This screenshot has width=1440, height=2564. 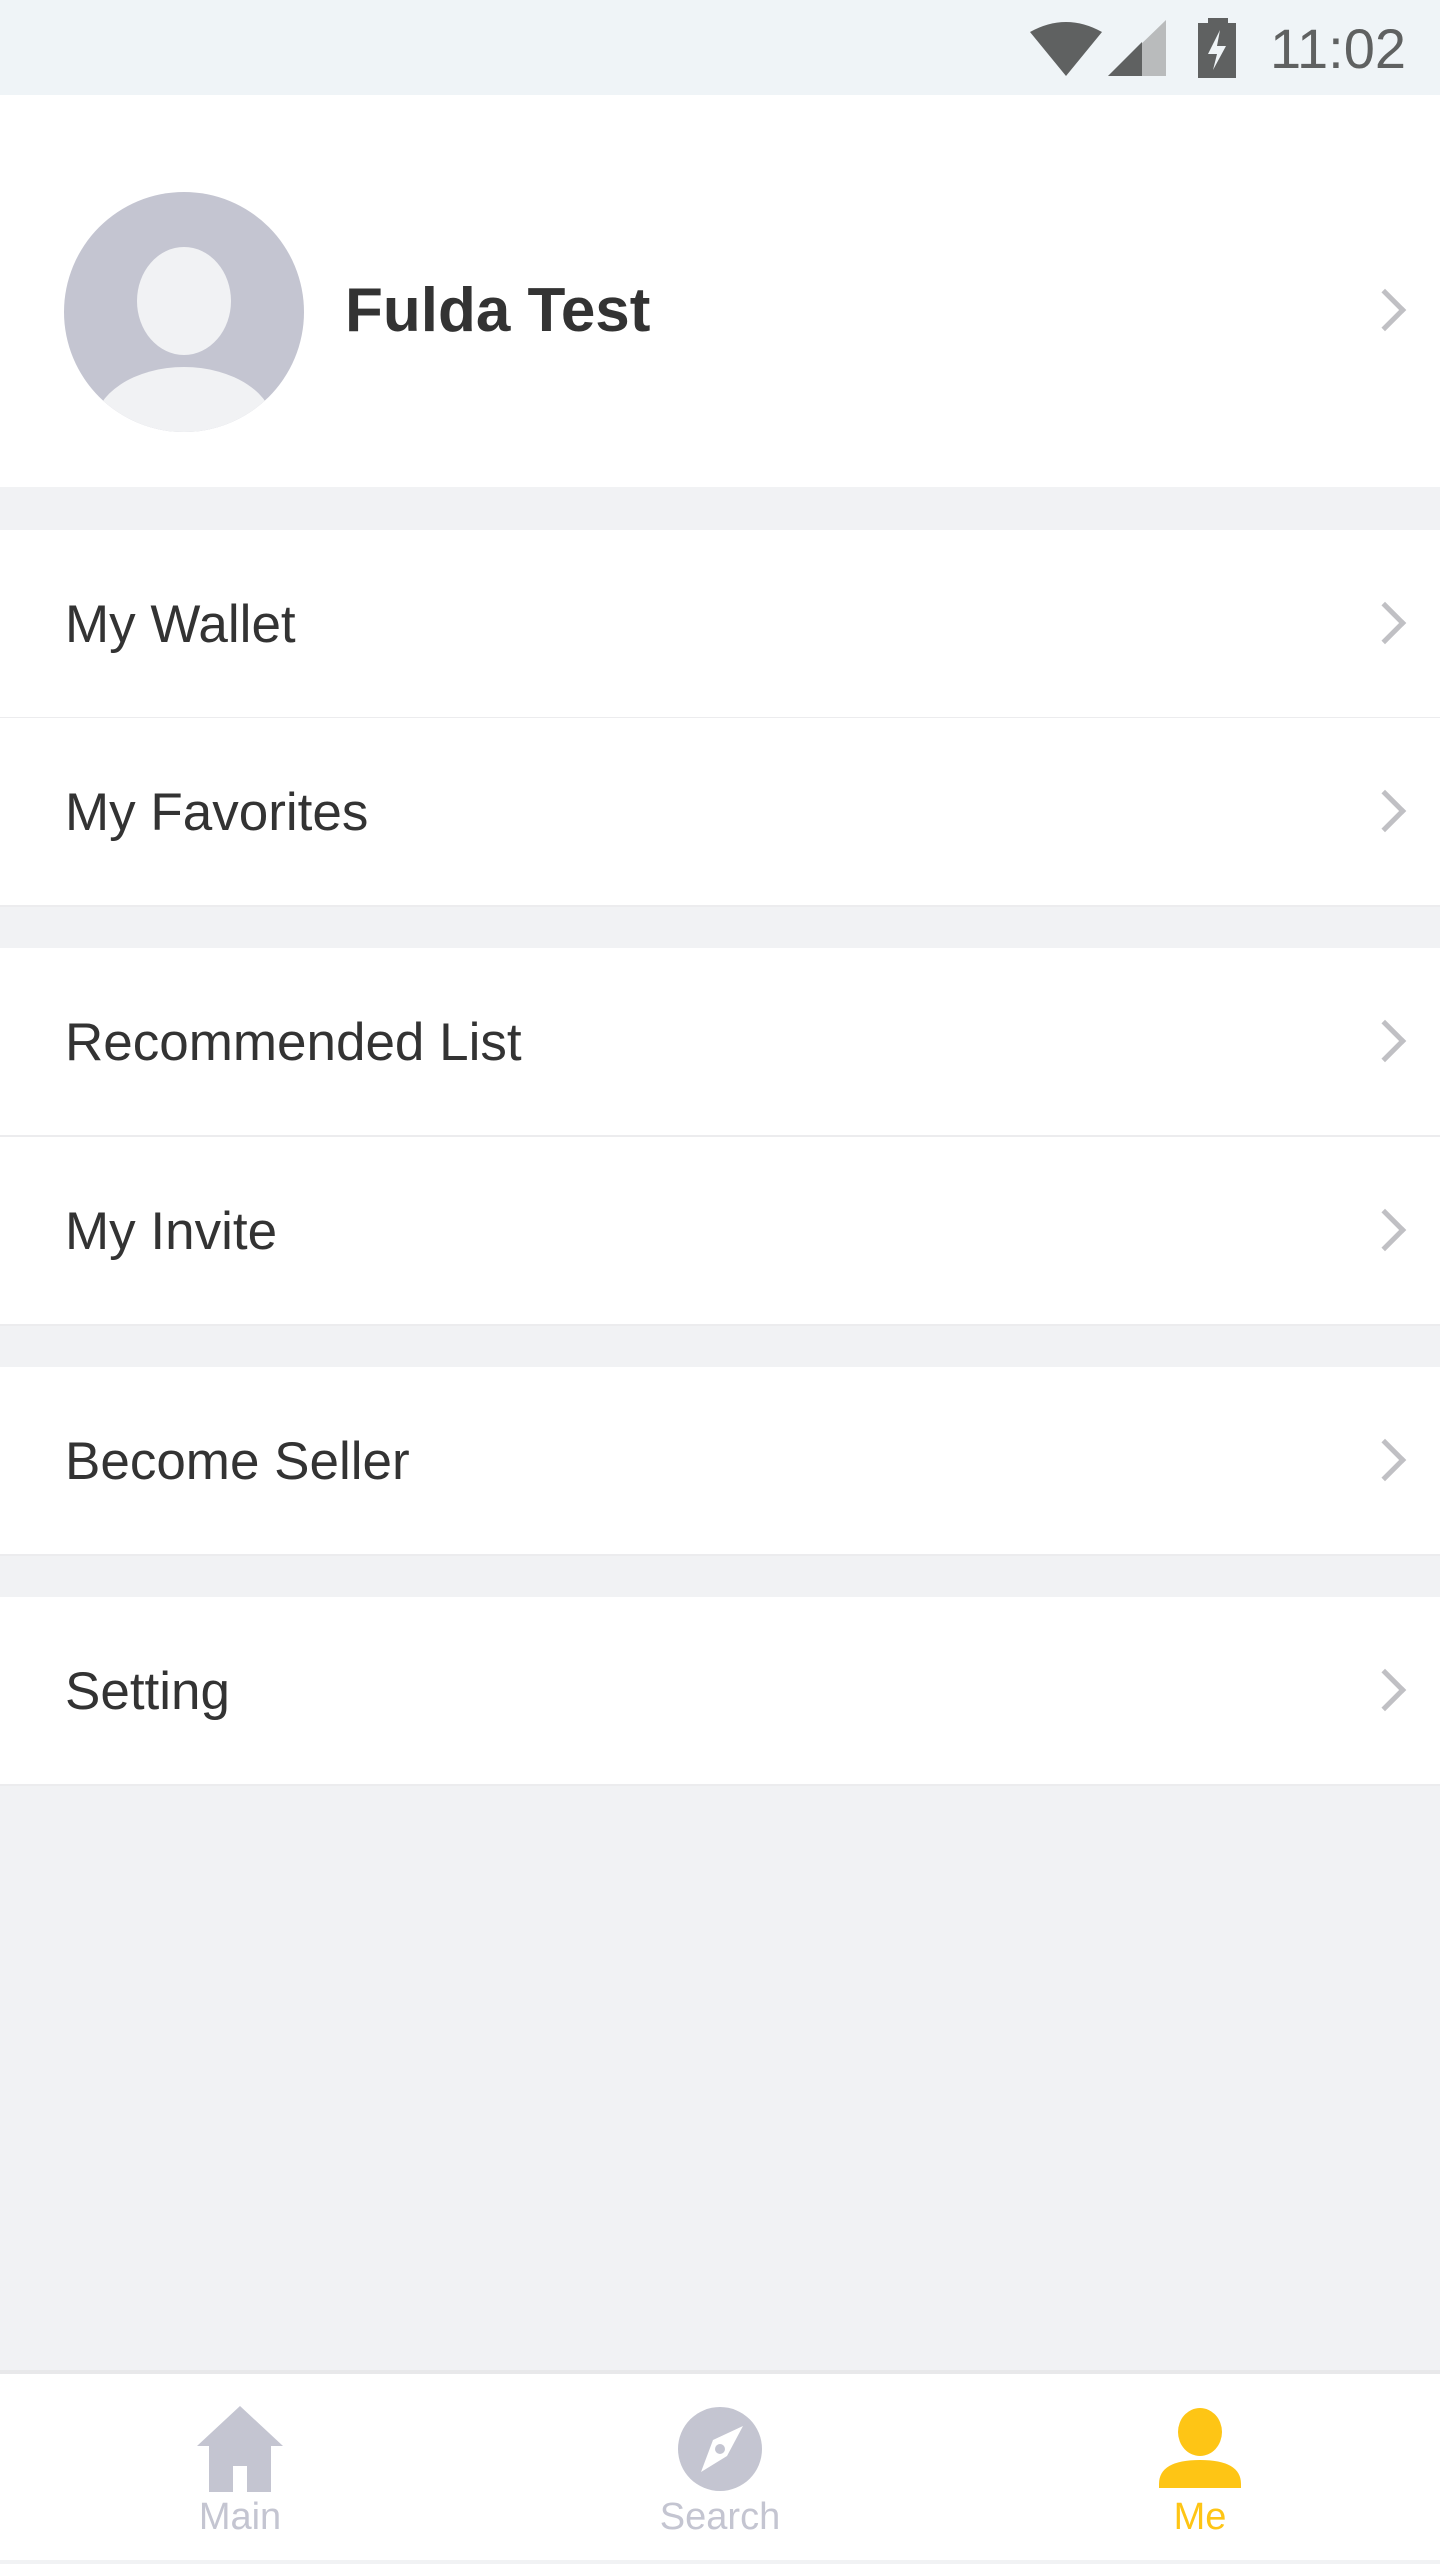 What do you see at coordinates (1200, 2517) in the screenshot?
I see `tab-label: Me` at bounding box center [1200, 2517].